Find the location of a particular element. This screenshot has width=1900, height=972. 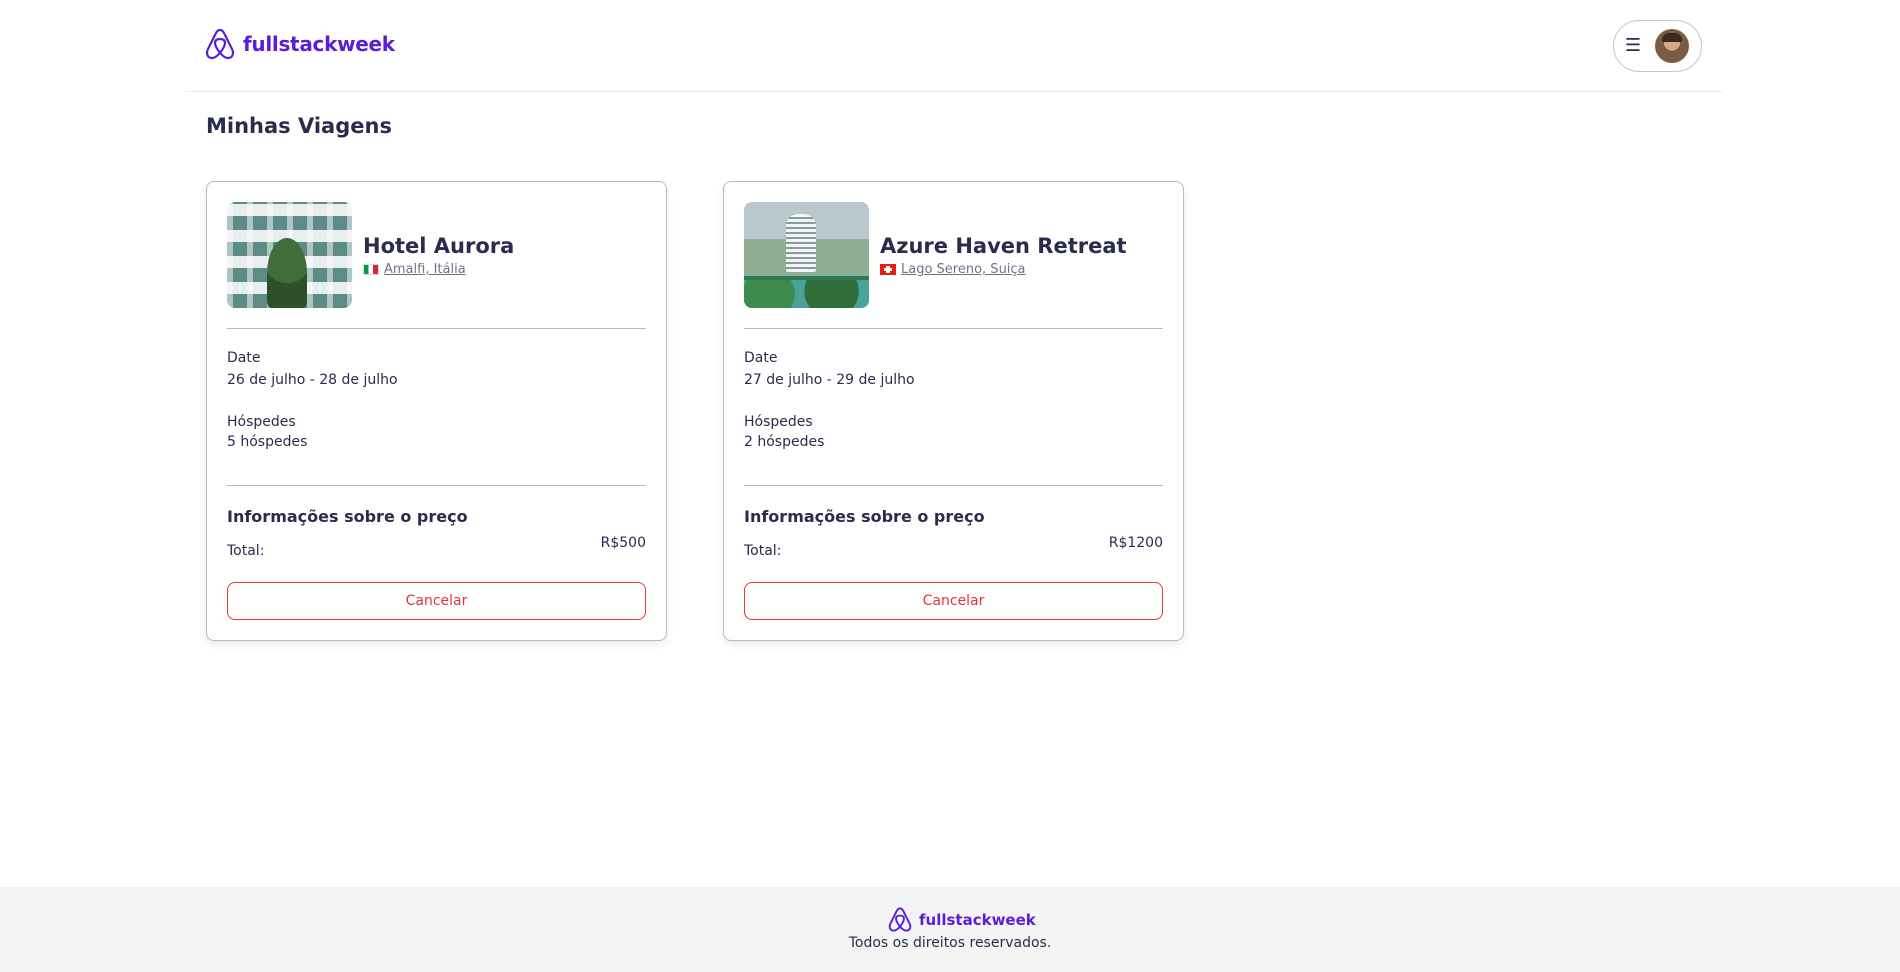

date-value: 26 de julho - 28 de julho is located at coordinates (312, 380).